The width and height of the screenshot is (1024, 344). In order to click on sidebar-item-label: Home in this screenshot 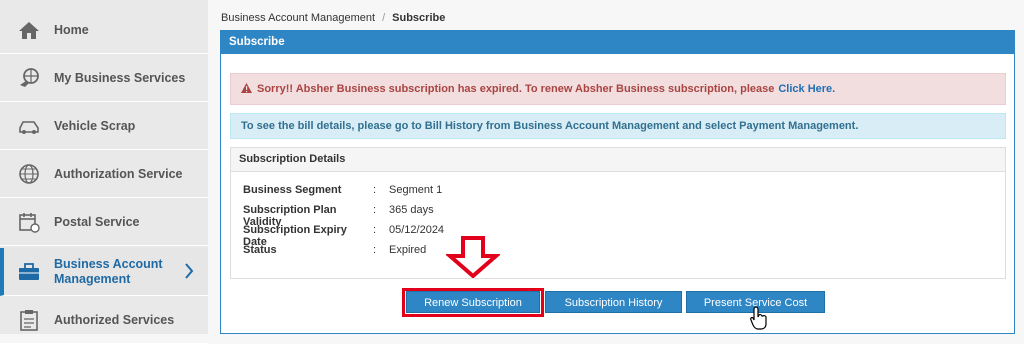, I will do `click(71, 29)`.